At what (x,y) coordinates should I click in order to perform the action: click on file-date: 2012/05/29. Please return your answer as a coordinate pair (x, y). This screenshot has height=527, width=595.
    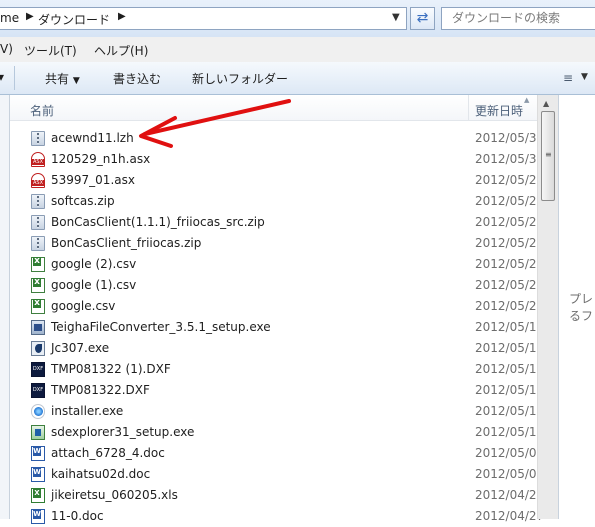
    Looking at the image, I should click on (510, 180).